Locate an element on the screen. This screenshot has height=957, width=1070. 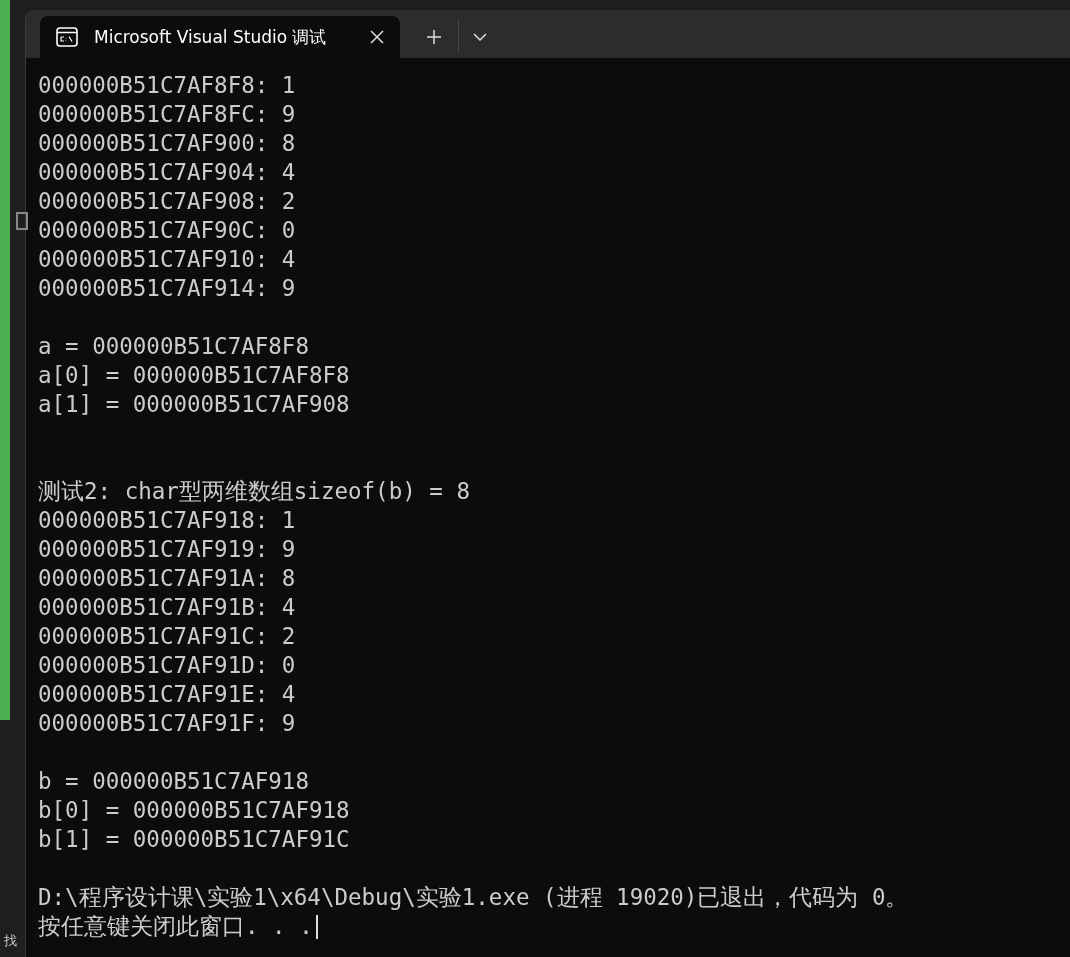
console-line: 000000B51C7AF91B: 4 is located at coordinates (167, 607).